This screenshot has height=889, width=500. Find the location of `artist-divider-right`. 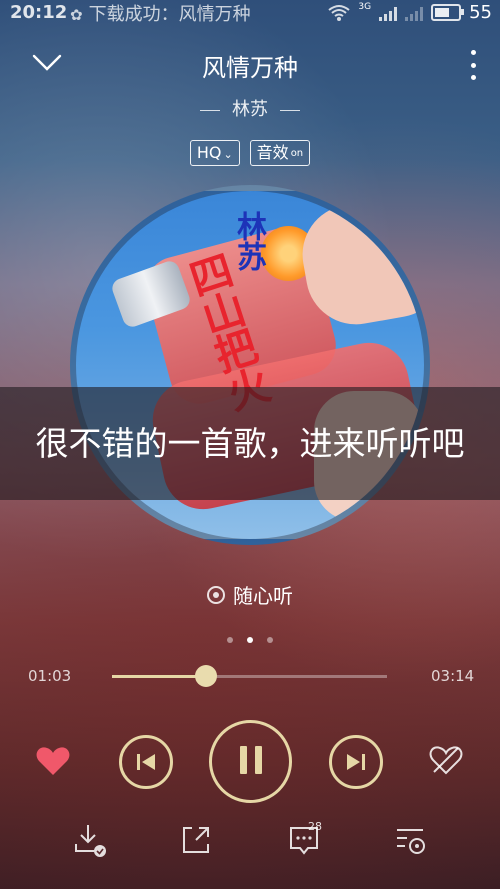

artist-divider-right is located at coordinates (290, 110).